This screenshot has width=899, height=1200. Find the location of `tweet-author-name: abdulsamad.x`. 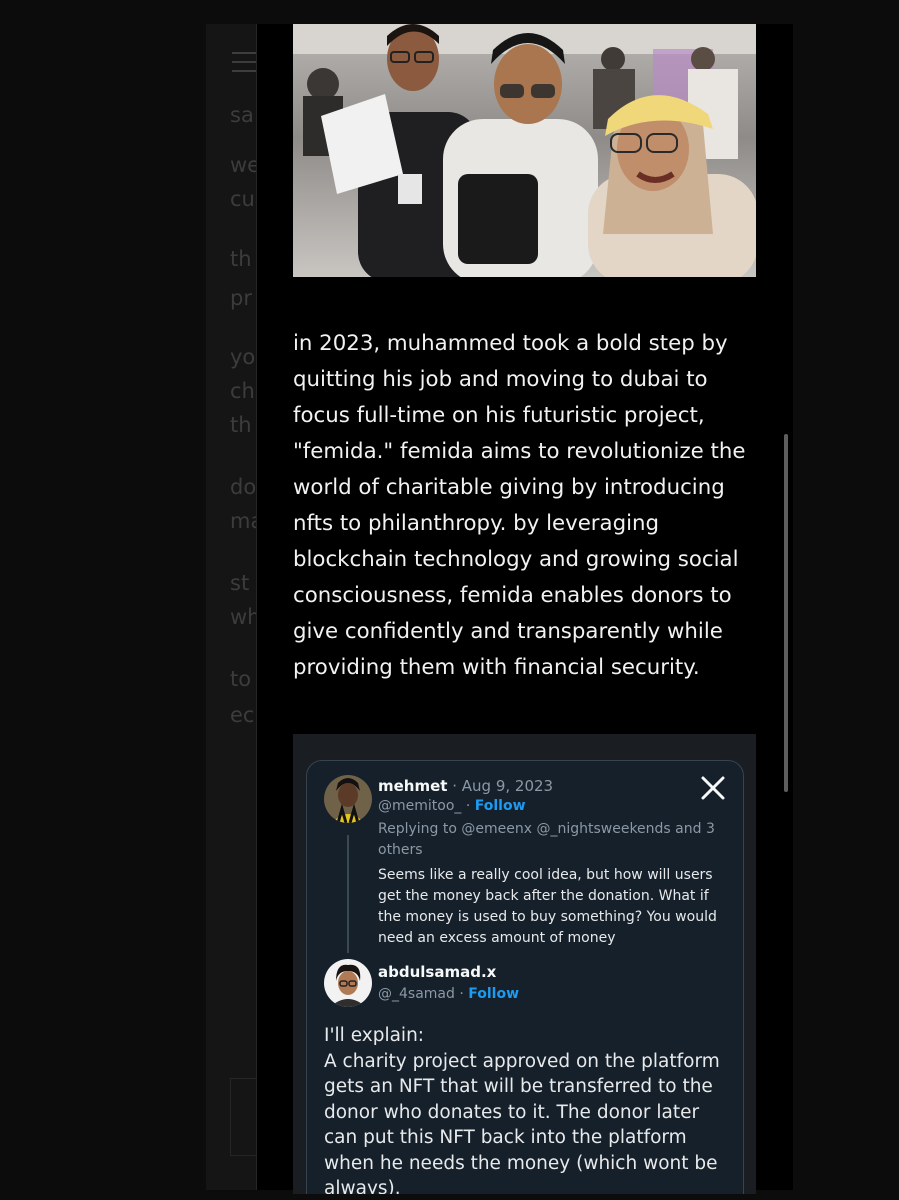

tweet-author-name: abdulsamad.x is located at coordinates (437, 972).